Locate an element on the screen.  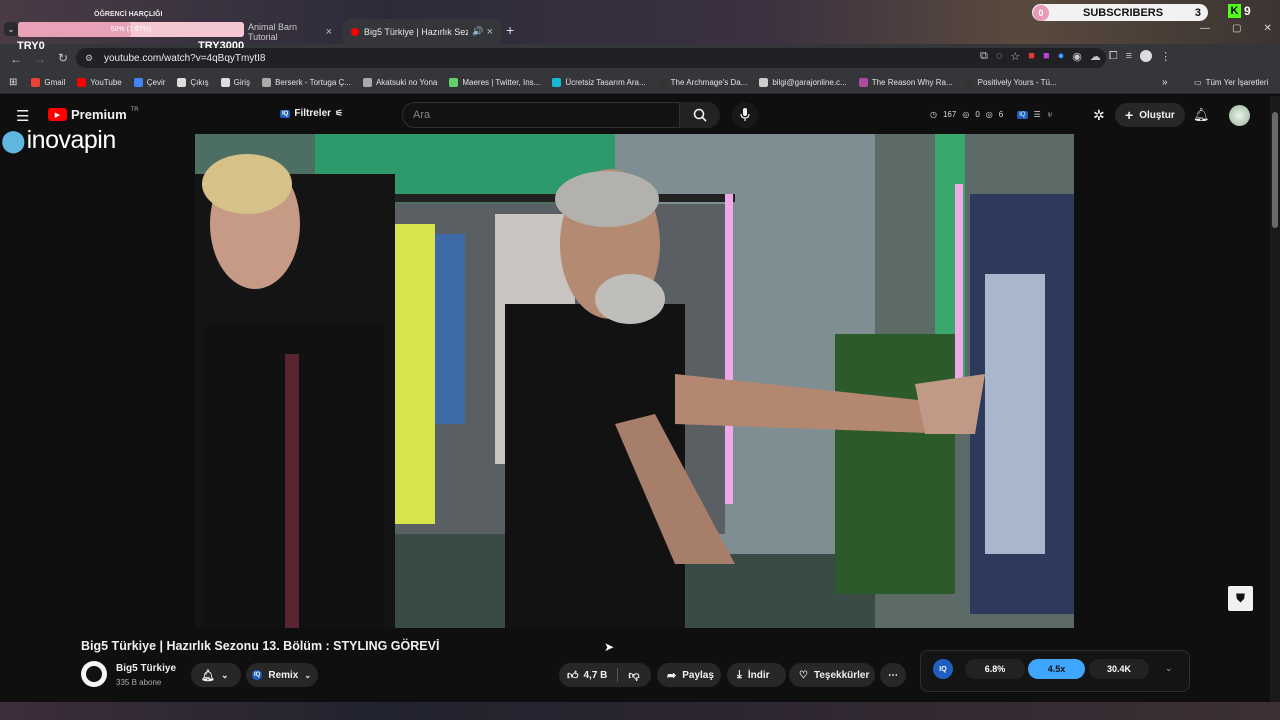
list-icon: ☰ is located at coordinates (1037, 114).